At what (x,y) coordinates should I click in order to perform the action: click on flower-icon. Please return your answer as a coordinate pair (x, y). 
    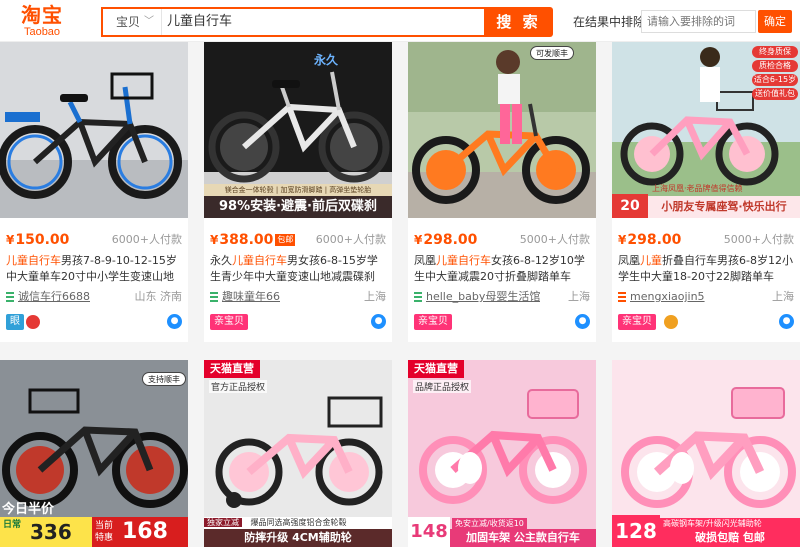
    Looking at the image, I should click on (33, 322).